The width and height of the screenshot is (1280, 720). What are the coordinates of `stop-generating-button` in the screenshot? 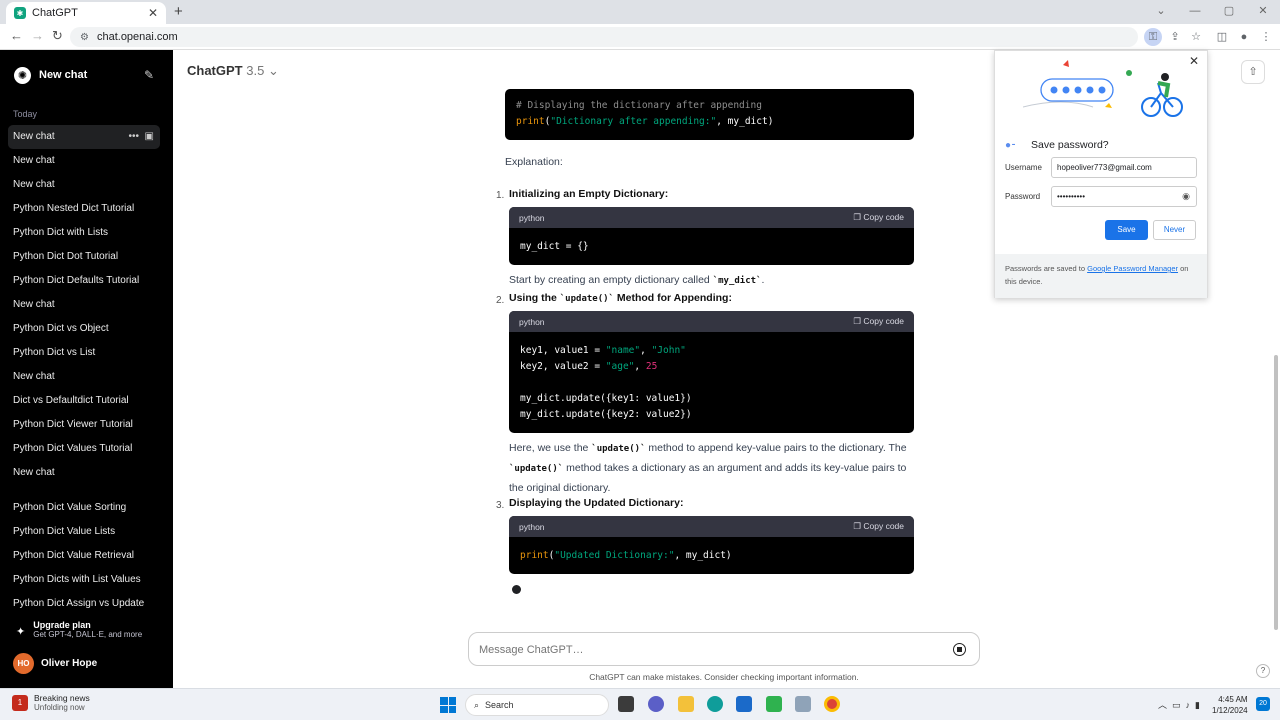 It's located at (959, 649).